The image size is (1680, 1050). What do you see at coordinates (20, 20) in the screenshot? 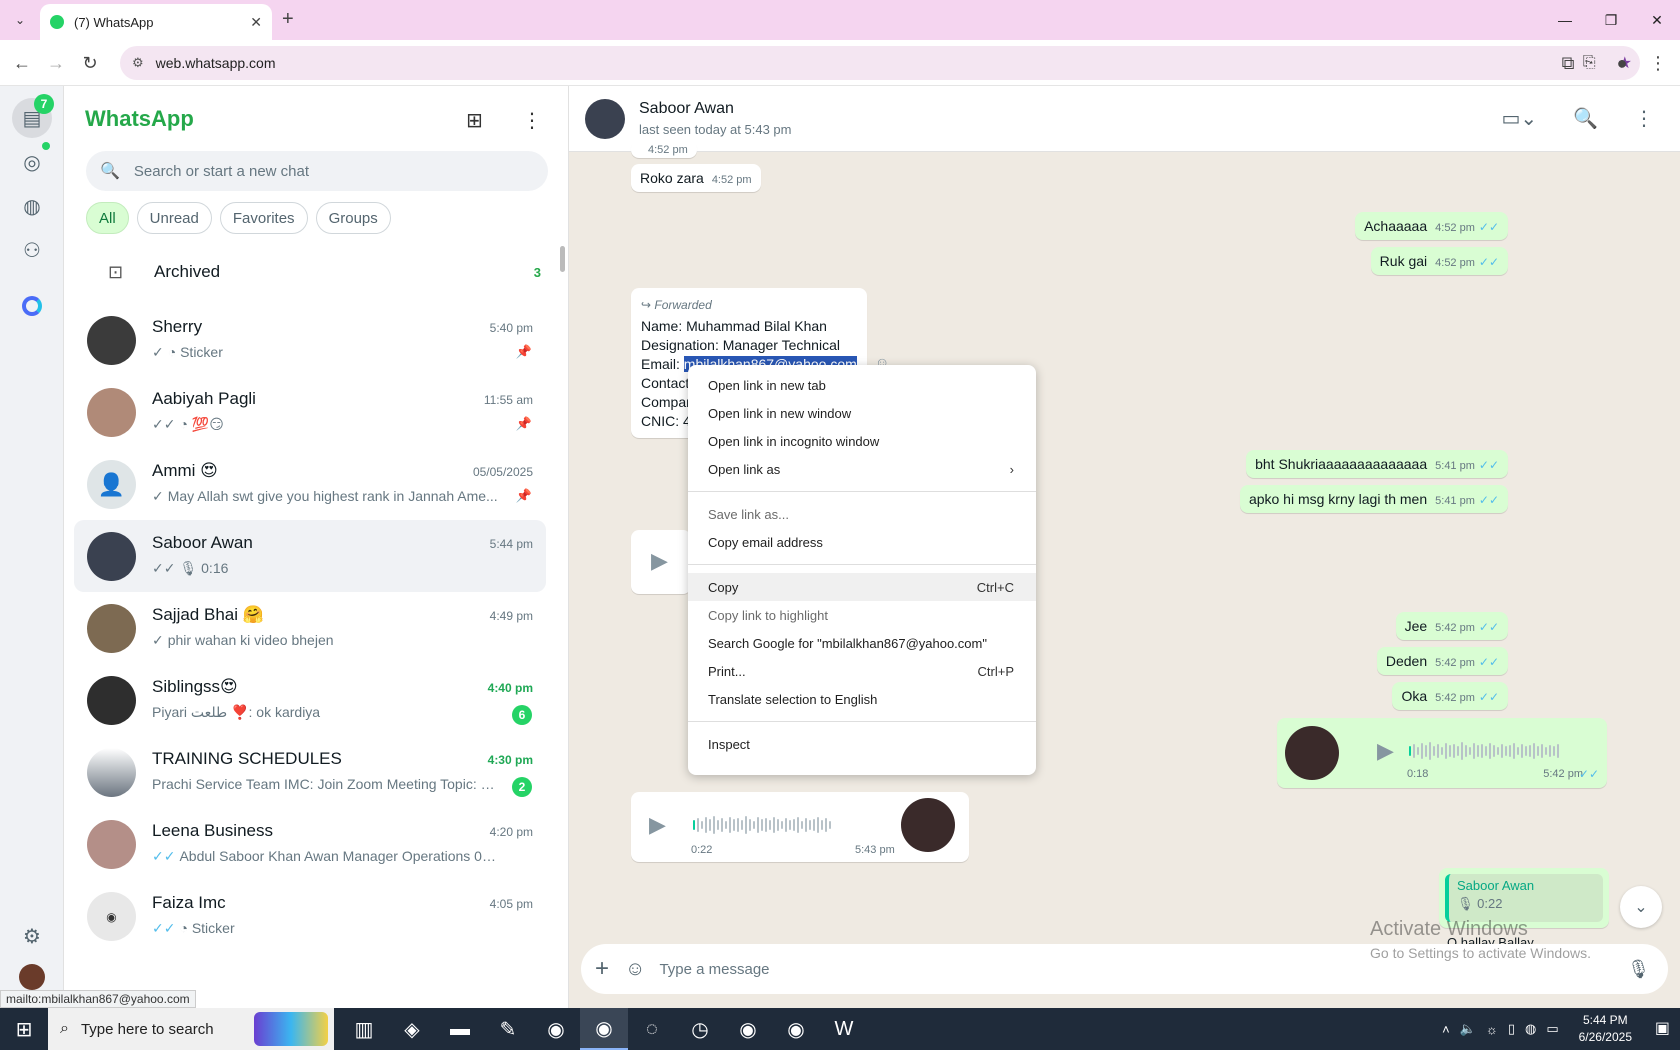
I see `tab-search-dropdown-icon: ⌄` at bounding box center [20, 20].